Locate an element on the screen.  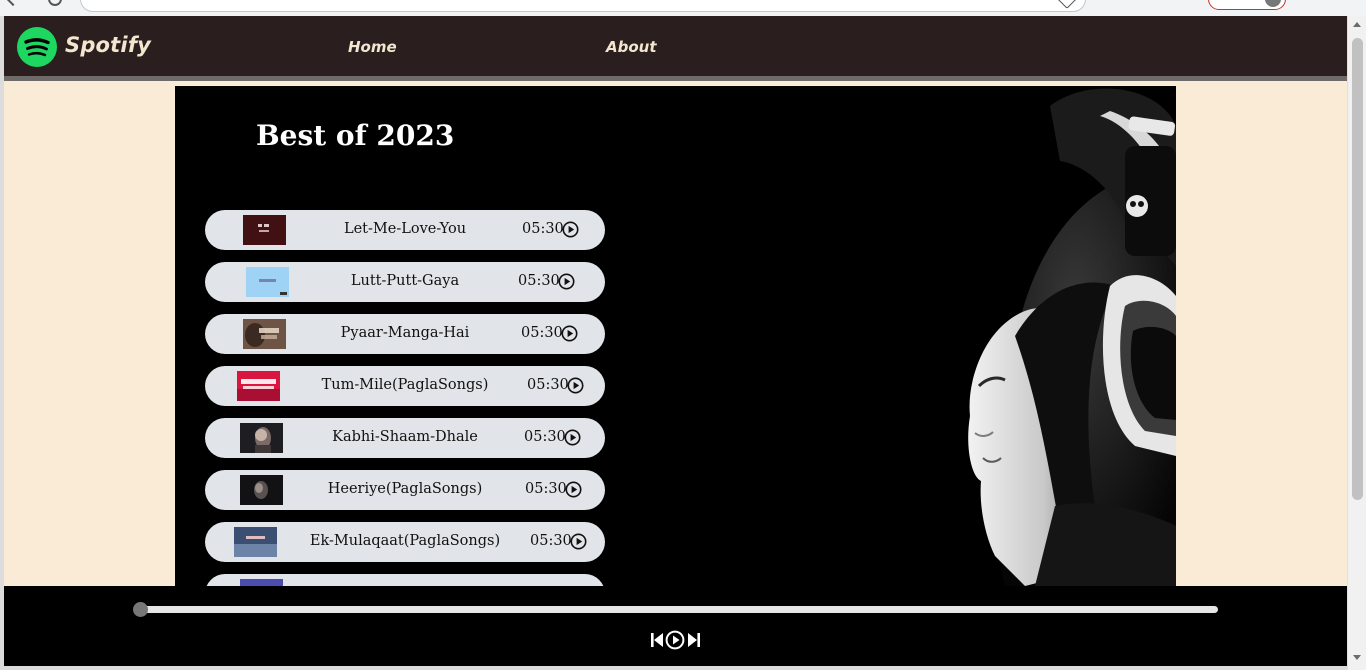
playlist-title: Best of 2023 is located at coordinates (355, 135).